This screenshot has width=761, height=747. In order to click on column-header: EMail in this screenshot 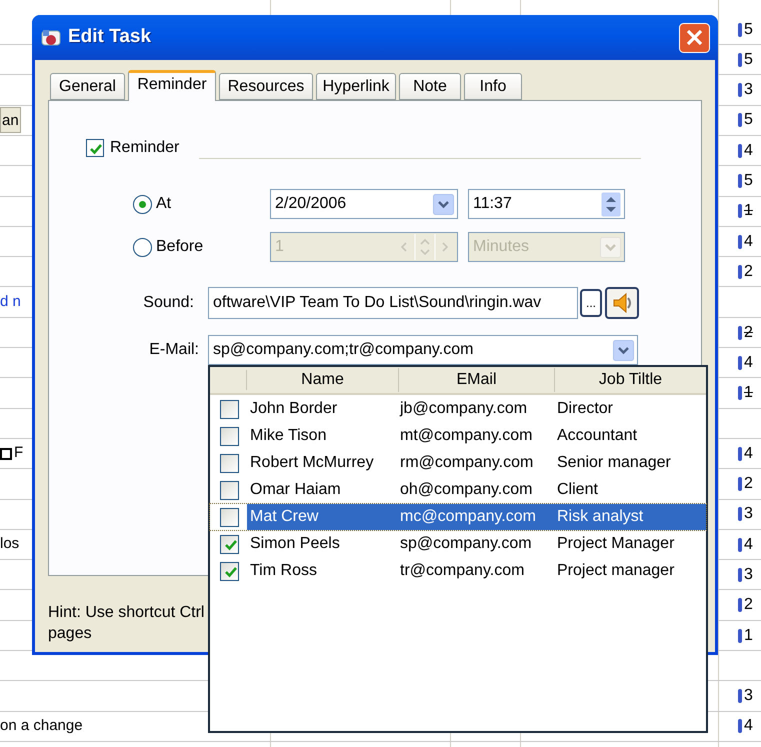, I will do `click(477, 380)`.